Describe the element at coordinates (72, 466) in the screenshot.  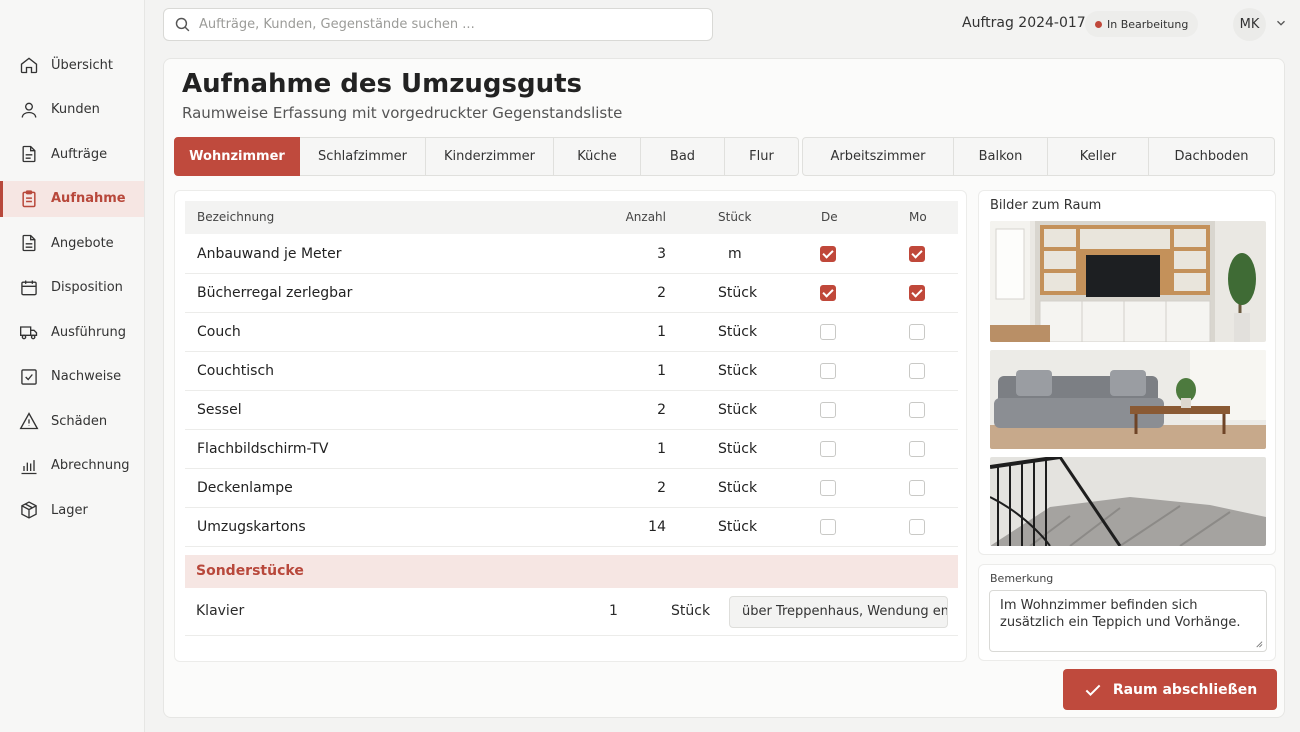
I see `sidebar-item-abrechnung: Abrechnung` at that location.